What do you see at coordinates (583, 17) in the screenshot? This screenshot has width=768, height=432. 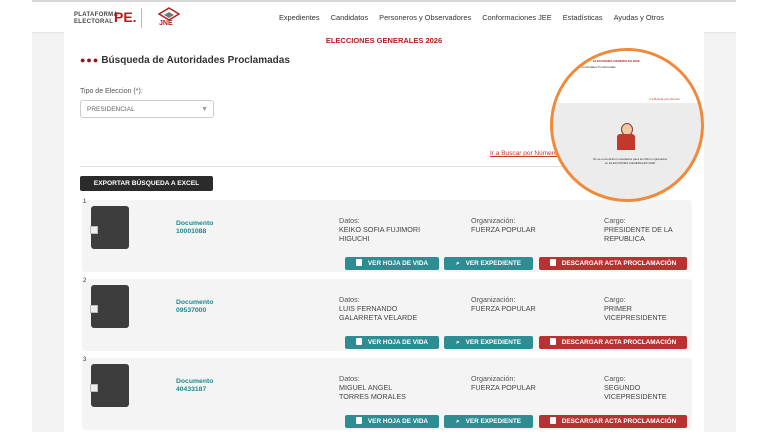 I see `nav-estadisticas: Estadísticas` at bounding box center [583, 17].